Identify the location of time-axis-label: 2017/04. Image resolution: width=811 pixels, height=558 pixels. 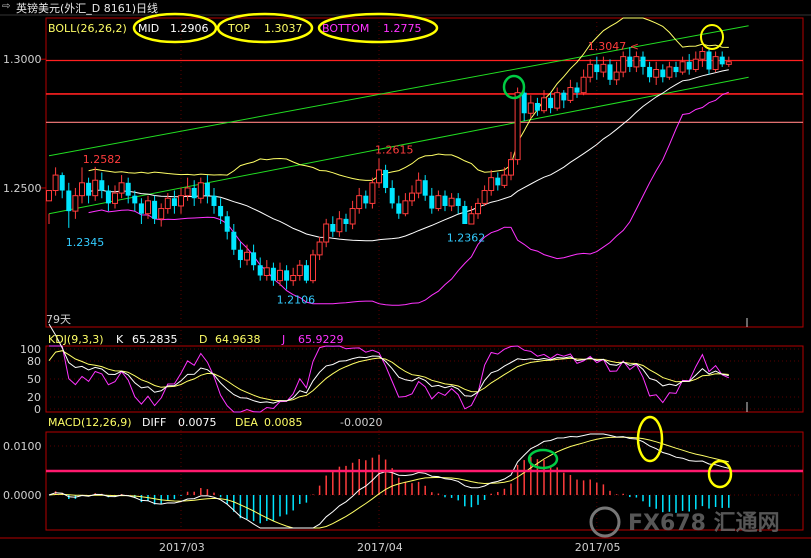
(380, 547).